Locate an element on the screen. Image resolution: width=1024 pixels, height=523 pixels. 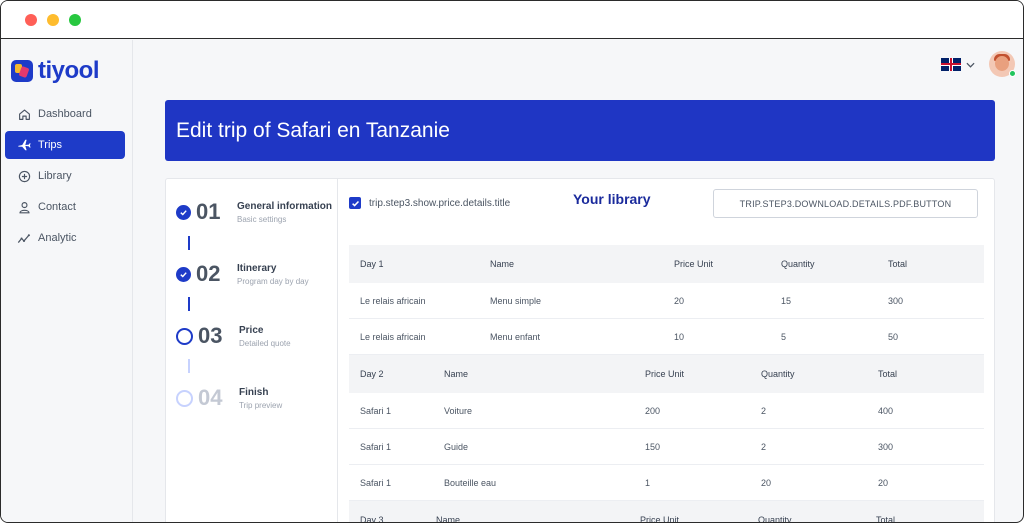
step-number: 03 is located at coordinates (210, 335).